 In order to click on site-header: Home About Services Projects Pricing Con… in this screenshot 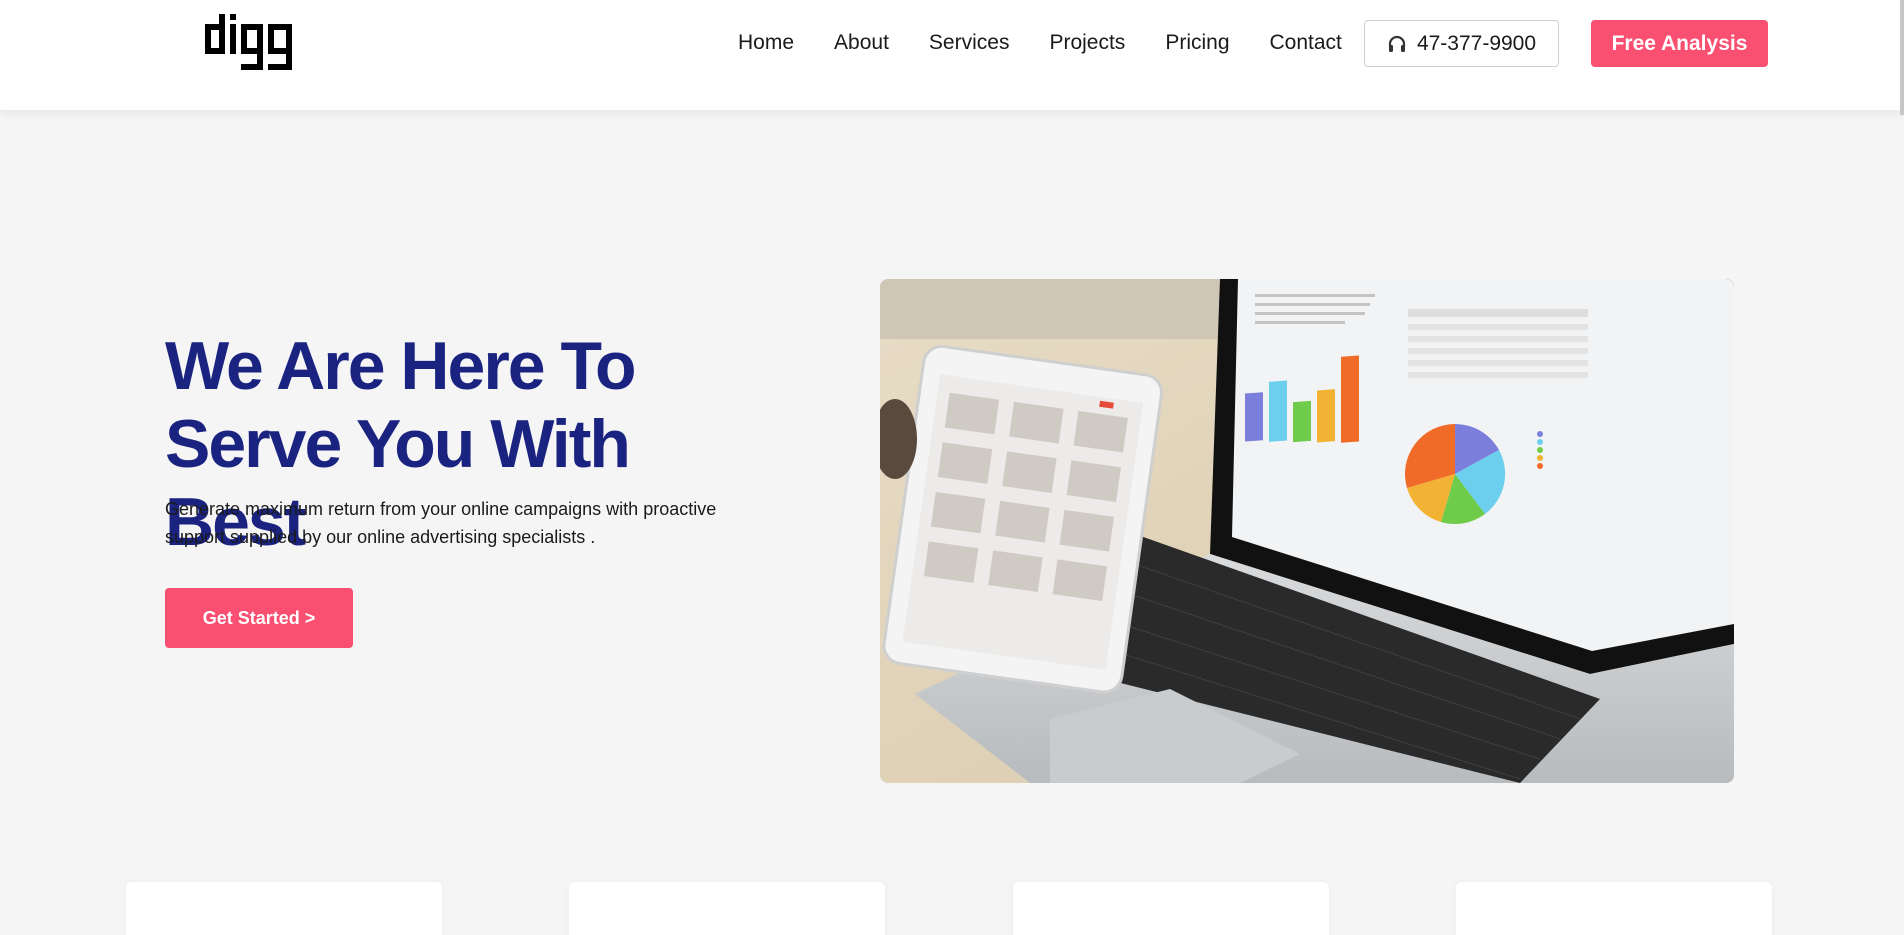, I will do `click(952, 55)`.